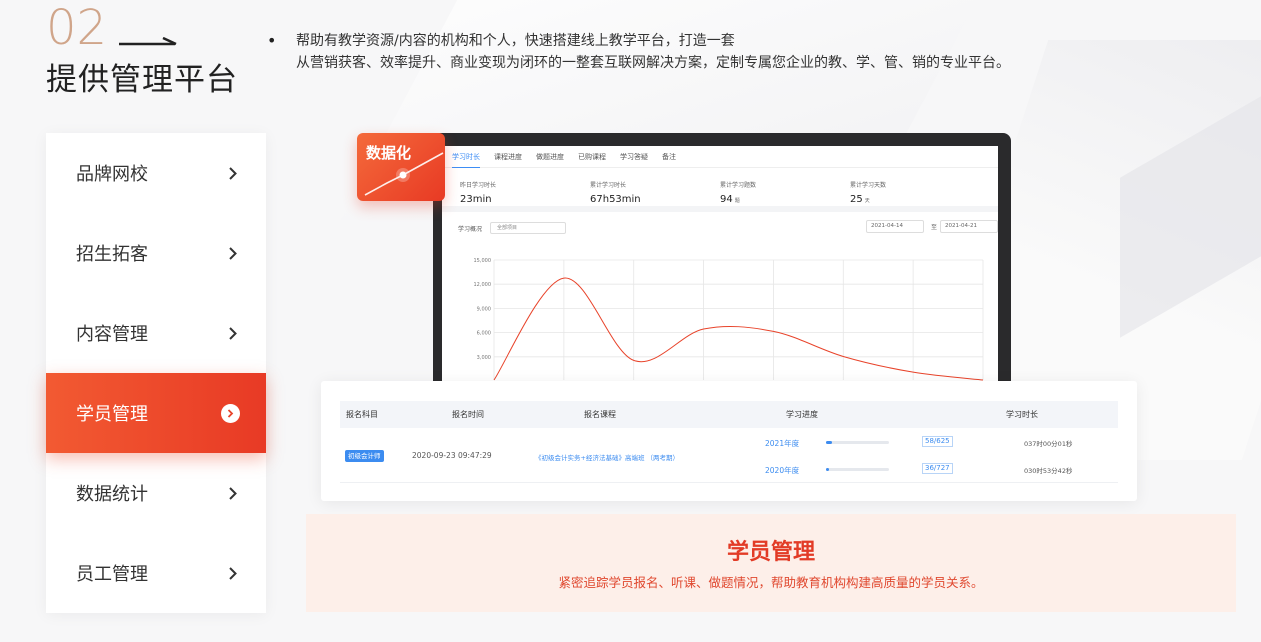  Describe the element at coordinates (868, 185) in the screenshot. I see `stat-label: 累计学习天数` at that location.